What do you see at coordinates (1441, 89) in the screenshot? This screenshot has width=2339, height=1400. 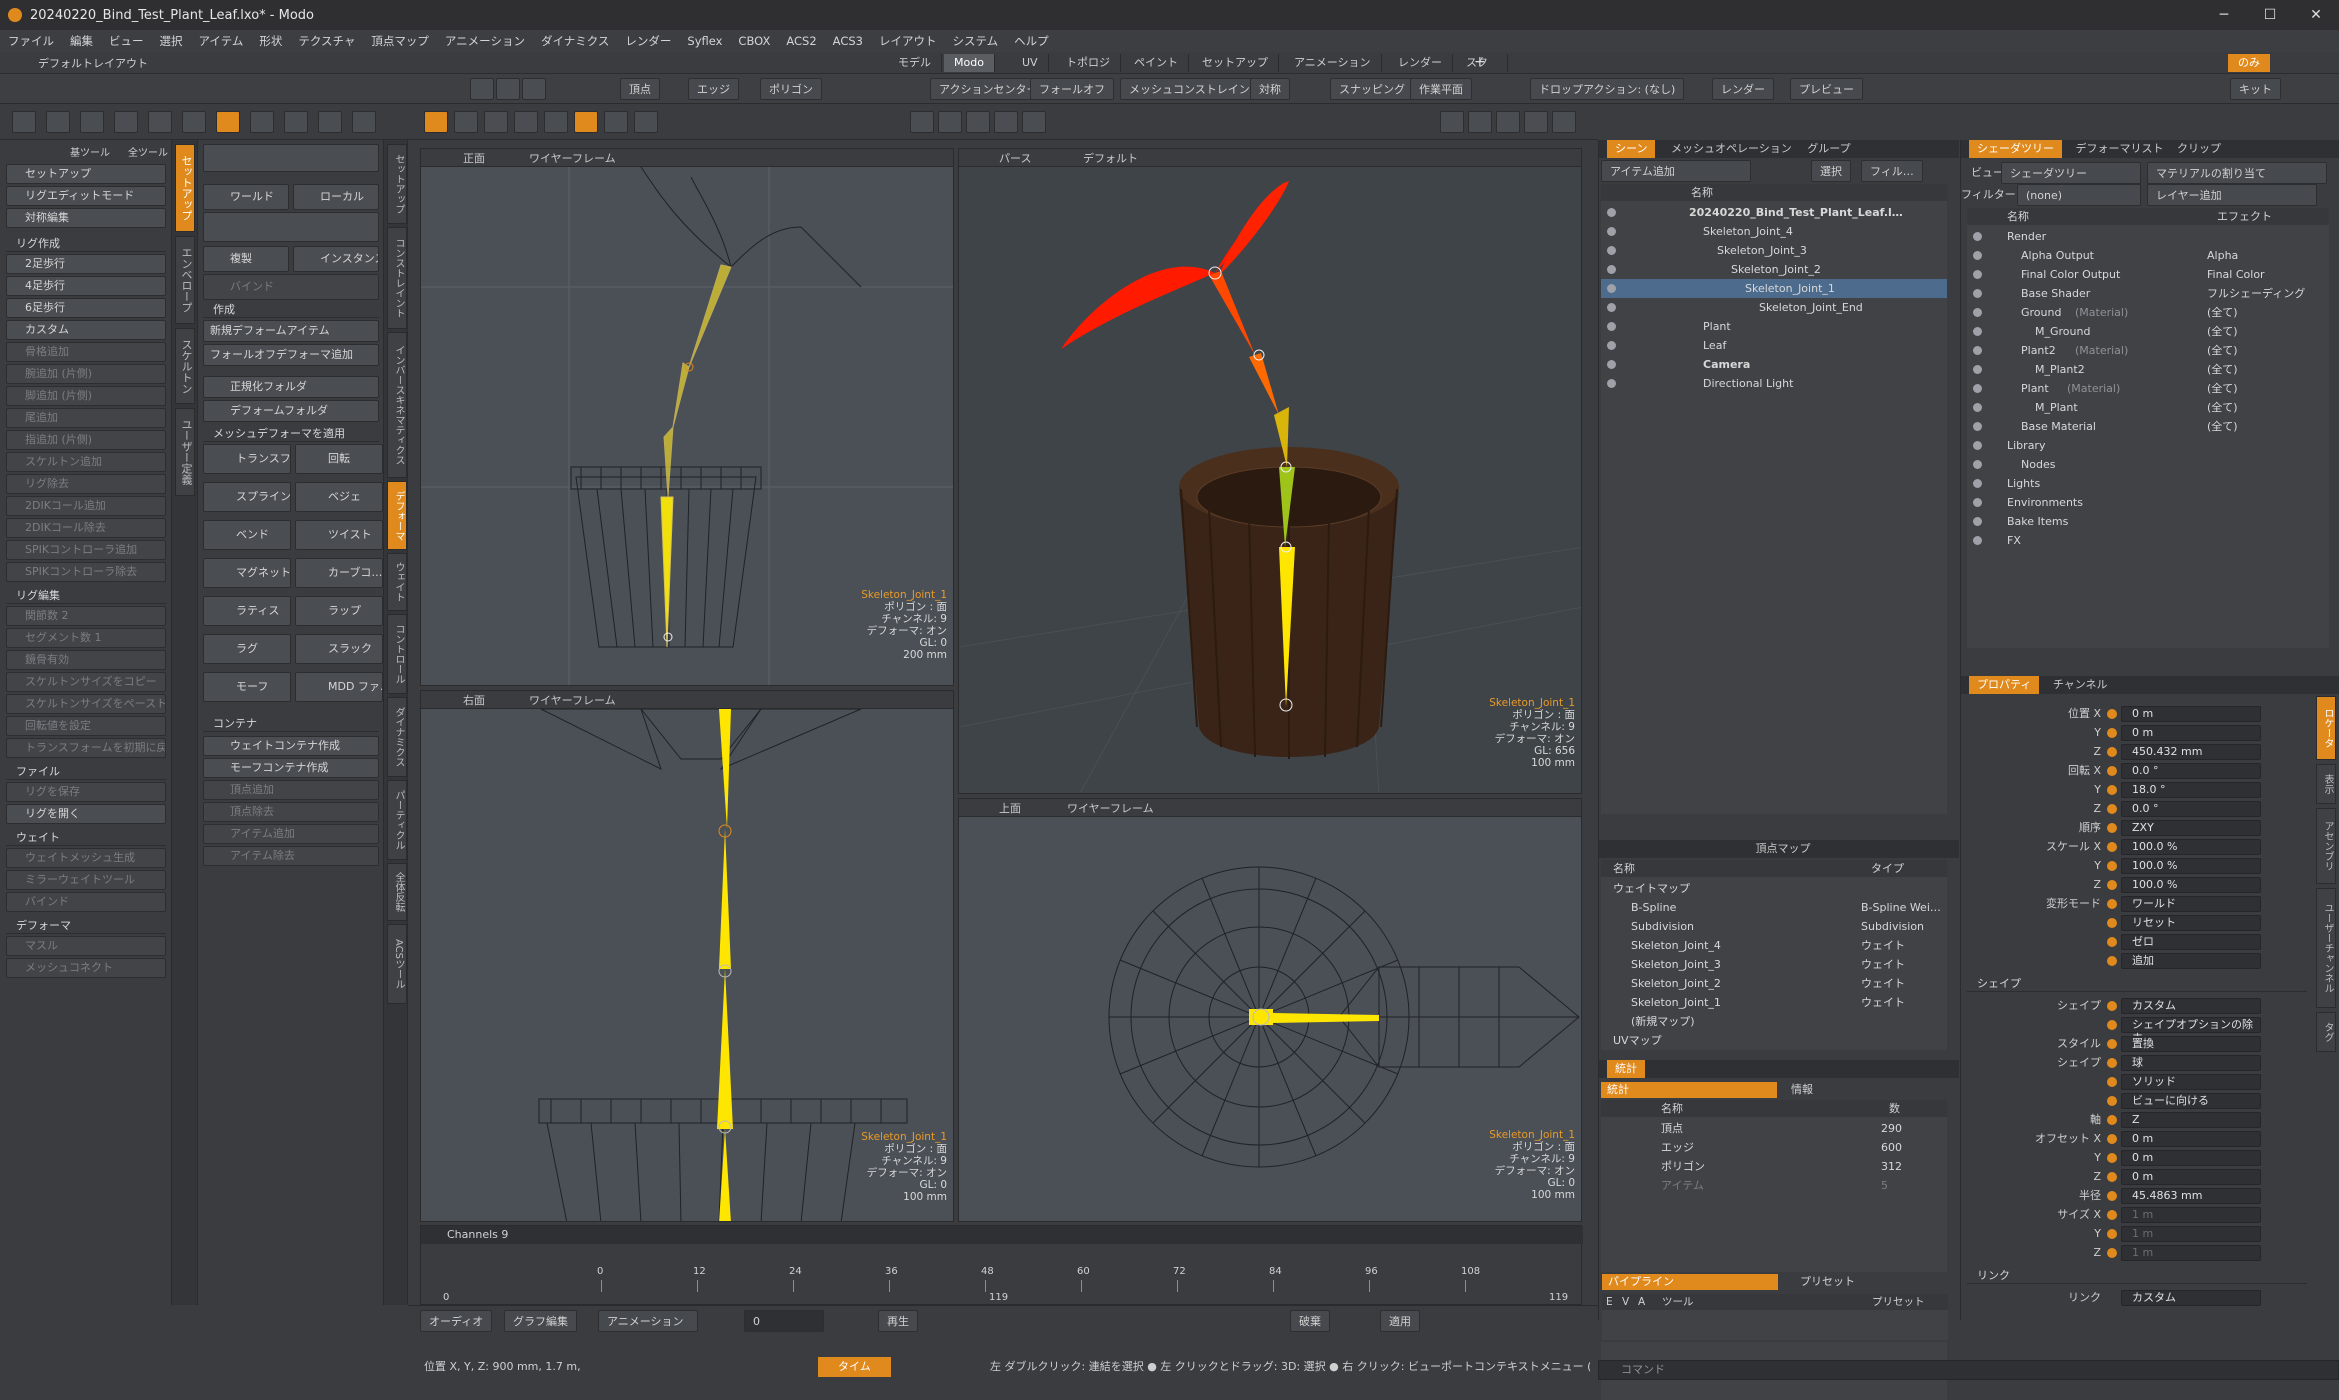 I see `toolbar-item: 作業平面` at bounding box center [1441, 89].